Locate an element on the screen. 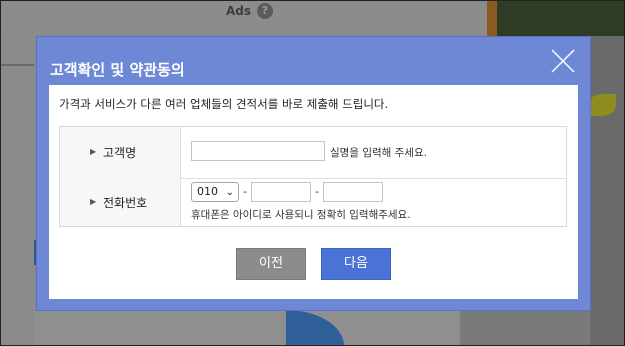 The image size is (625, 346). name-label: 고객명 is located at coordinates (120, 153).